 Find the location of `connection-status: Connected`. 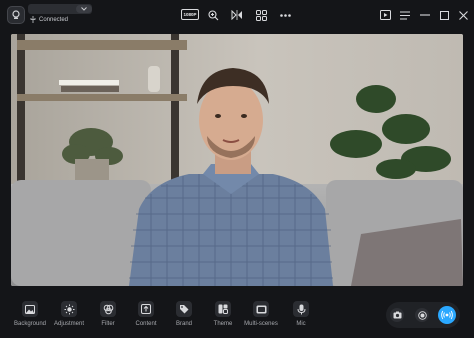

connection-status: Connected is located at coordinates (49, 19).